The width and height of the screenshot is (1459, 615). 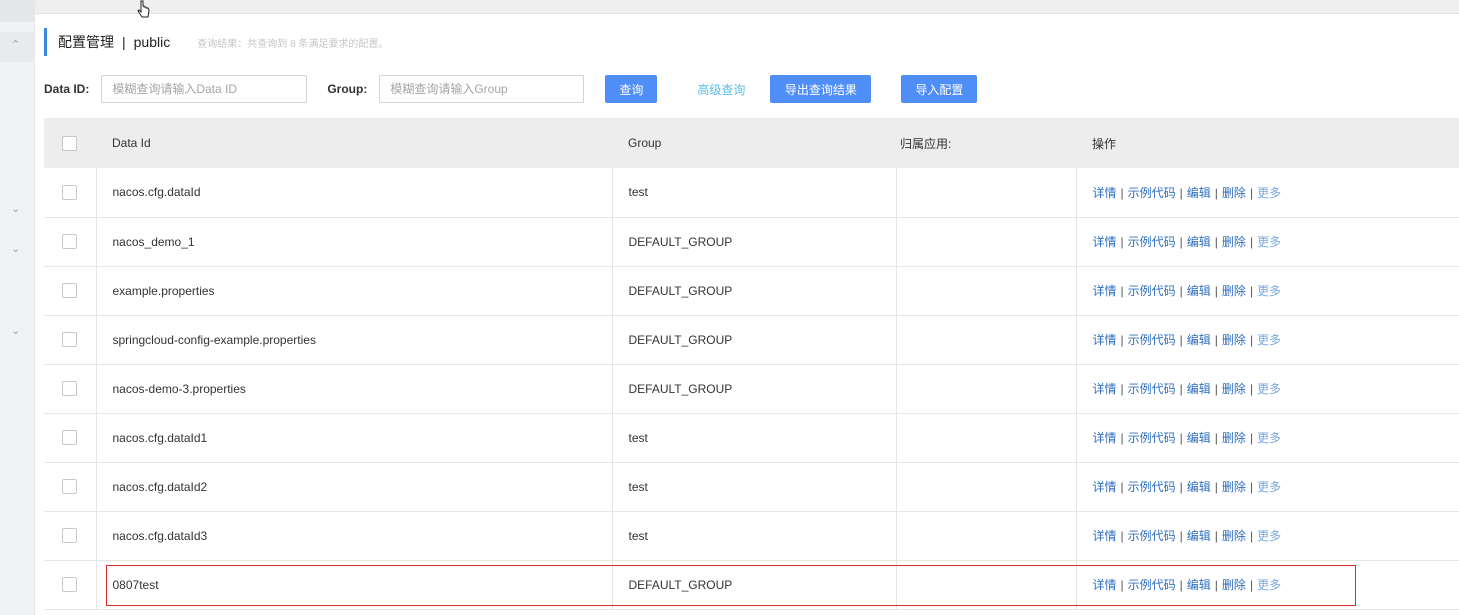 What do you see at coordinates (482, 89) in the screenshot?
I see `group-input` at bounding box center [482, 89].